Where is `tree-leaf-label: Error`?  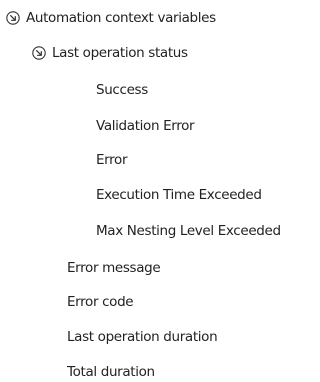 tree-leaf-label: Error is located at coordinates (112, 160).